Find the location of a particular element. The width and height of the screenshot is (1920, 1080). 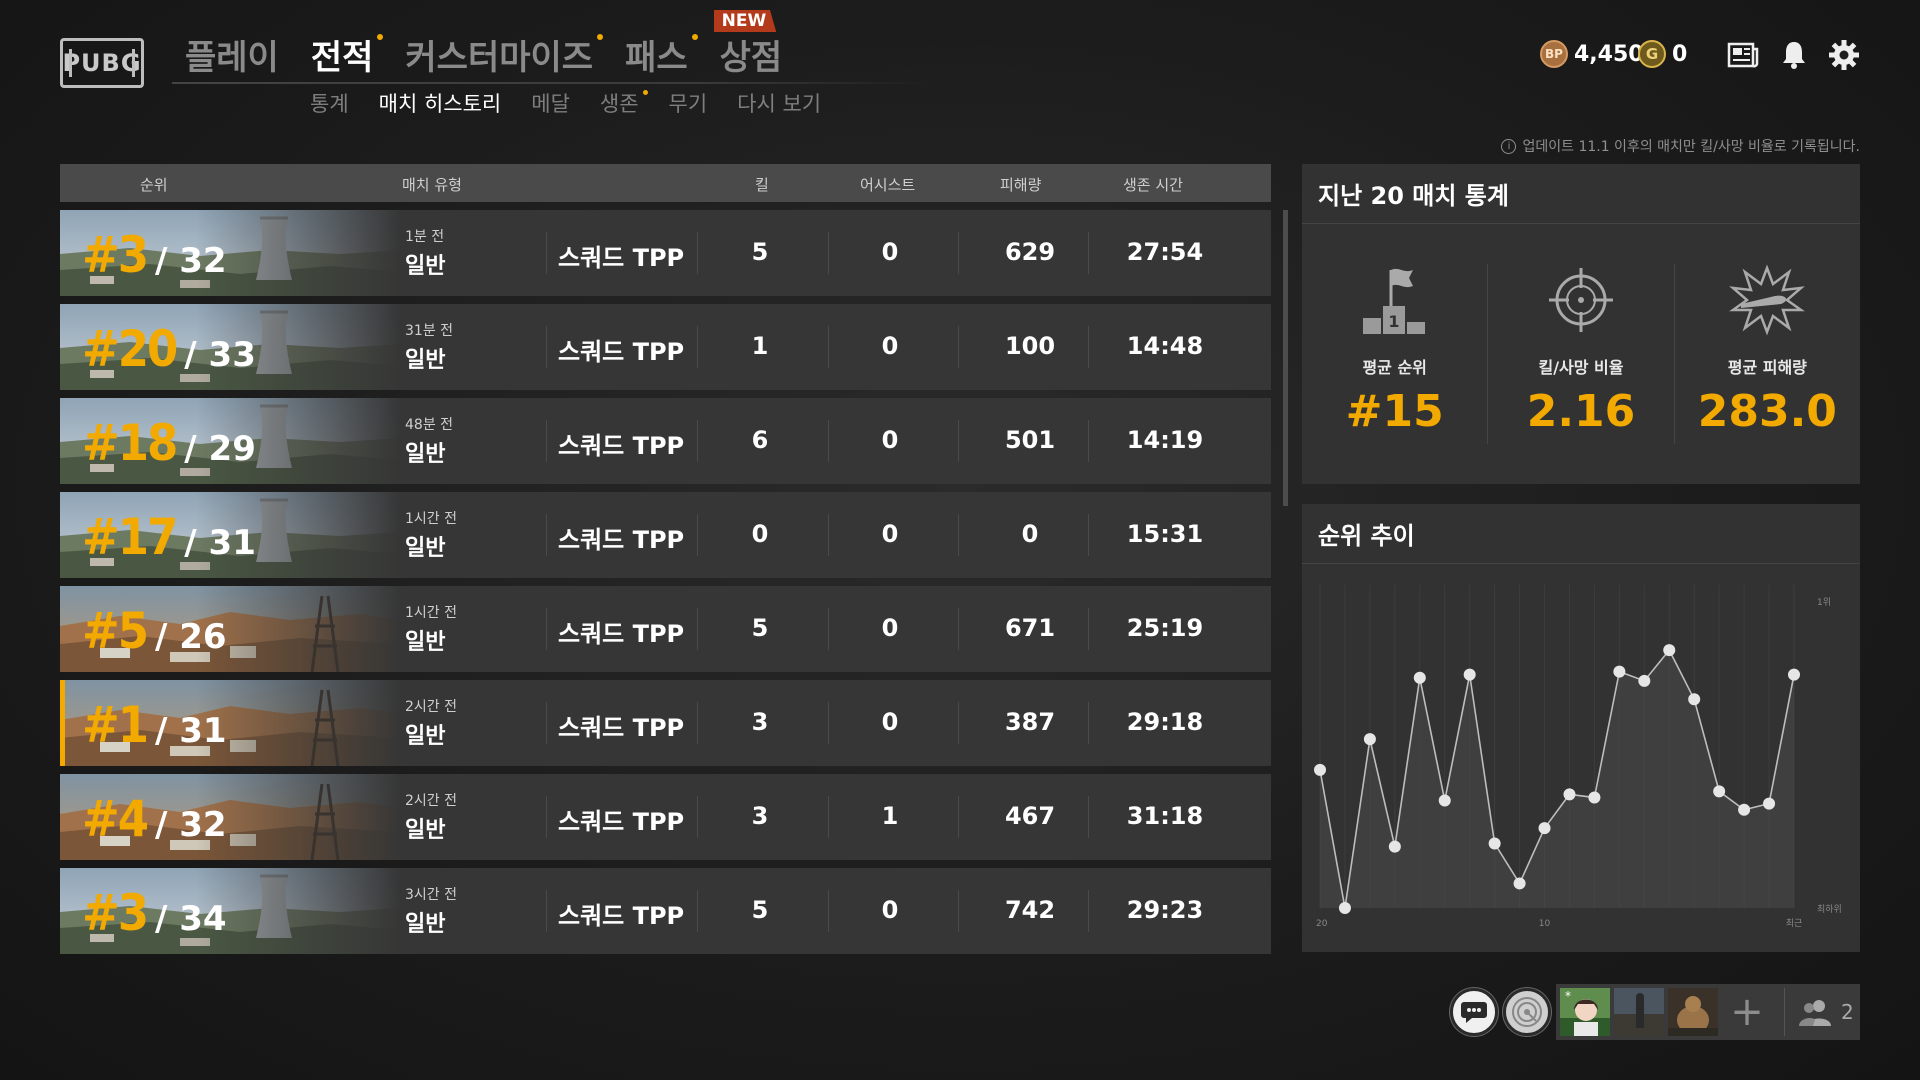

match-kills: 5 is located at coordinates (760, 910).